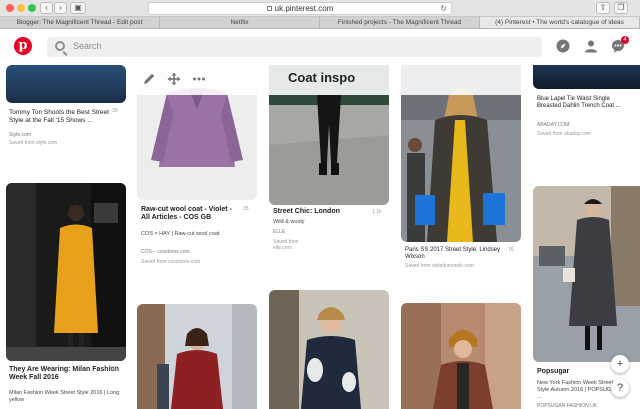  I want to click on browser-toolbar: ‹ › ▣ uk.pinterest.com ↻ ⇧ ❐, so click(320, 8).